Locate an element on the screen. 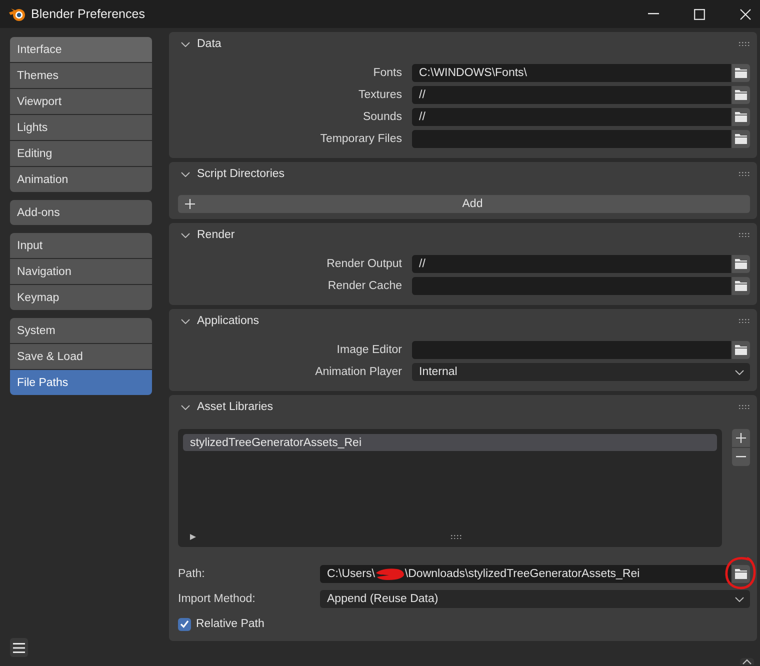 The width and height of the screenshot is (760, 666). sidebar-item: Navigation is located at coordinates (81, 271).